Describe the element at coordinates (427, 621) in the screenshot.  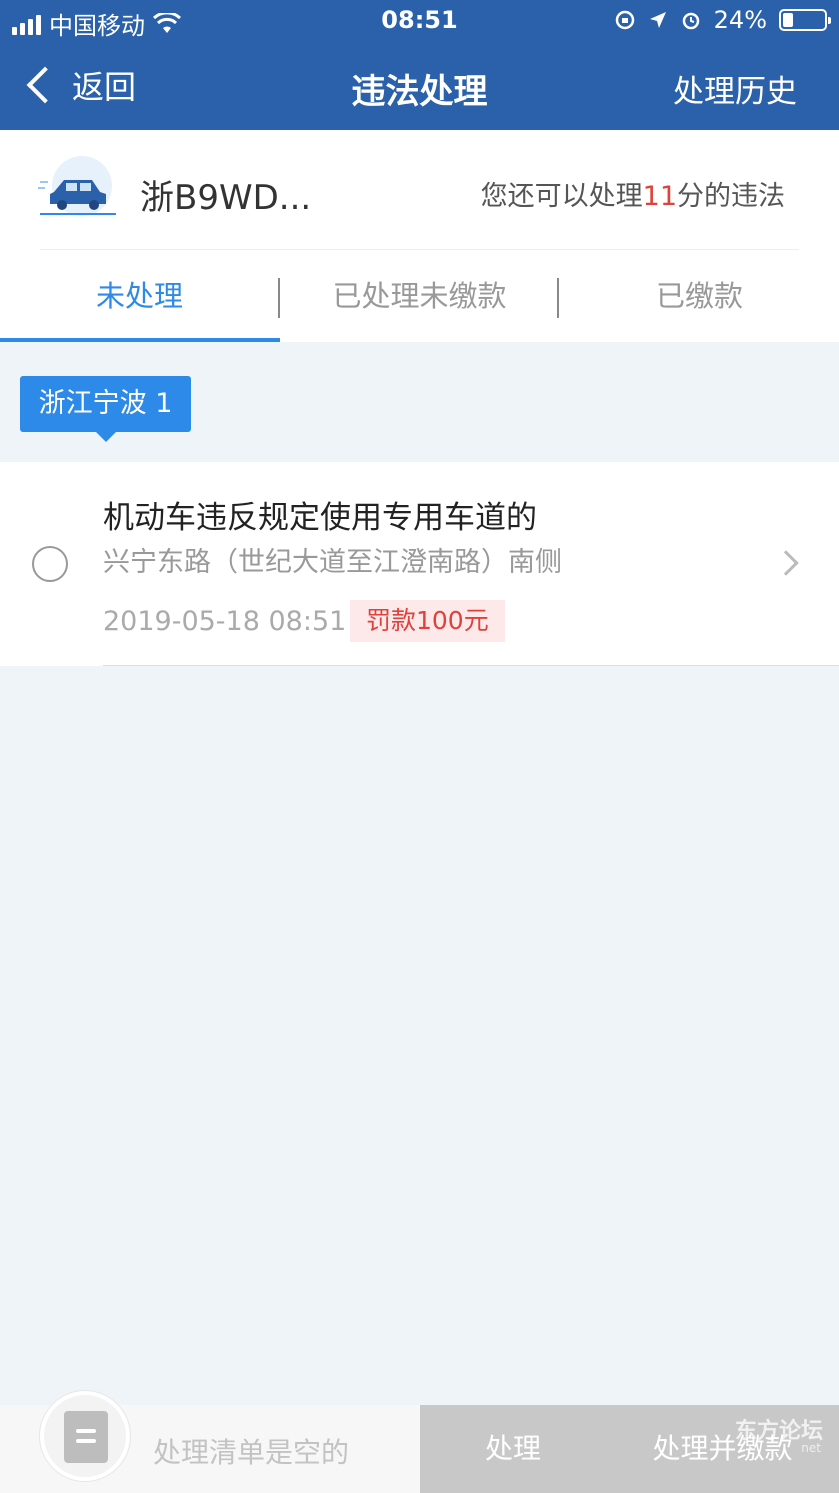
I see `fine-badge: 罚款100元` at that location.